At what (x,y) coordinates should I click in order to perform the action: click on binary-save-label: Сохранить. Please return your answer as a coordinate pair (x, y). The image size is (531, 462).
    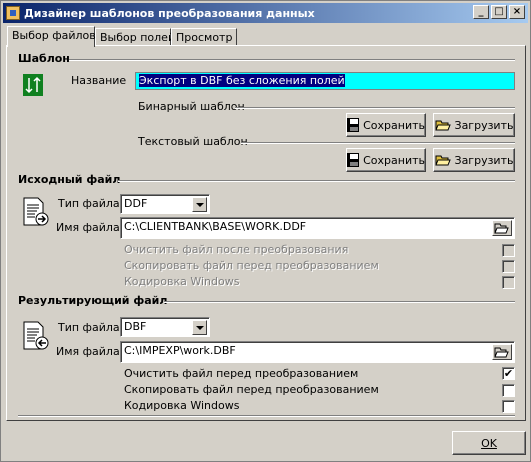
    Looking at the image, I should click on (394, 125).